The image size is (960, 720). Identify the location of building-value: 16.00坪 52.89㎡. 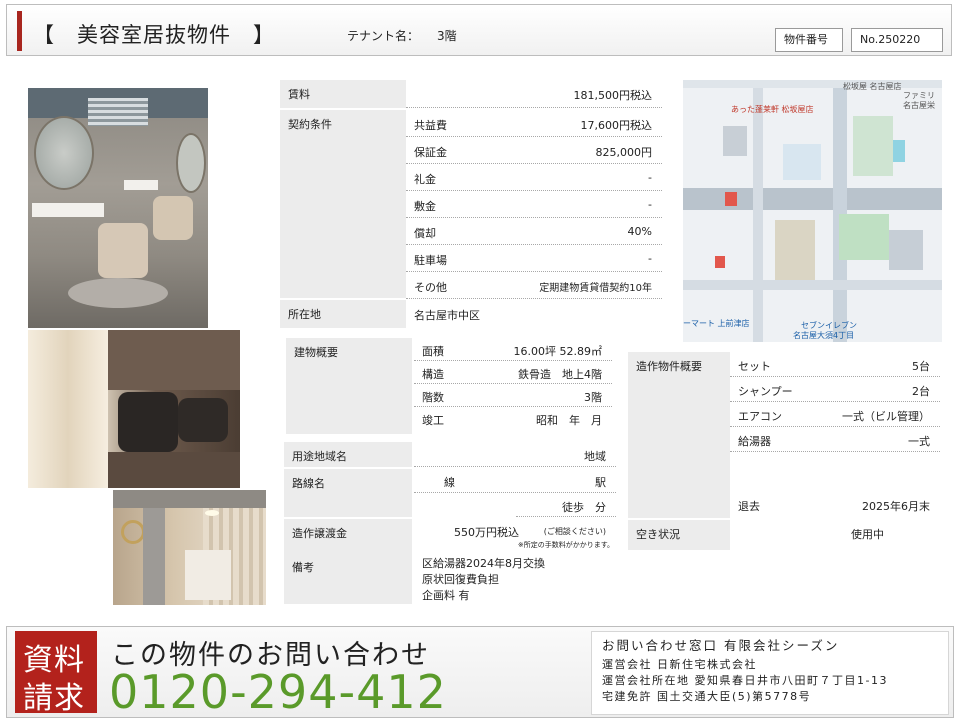
(557, 351).